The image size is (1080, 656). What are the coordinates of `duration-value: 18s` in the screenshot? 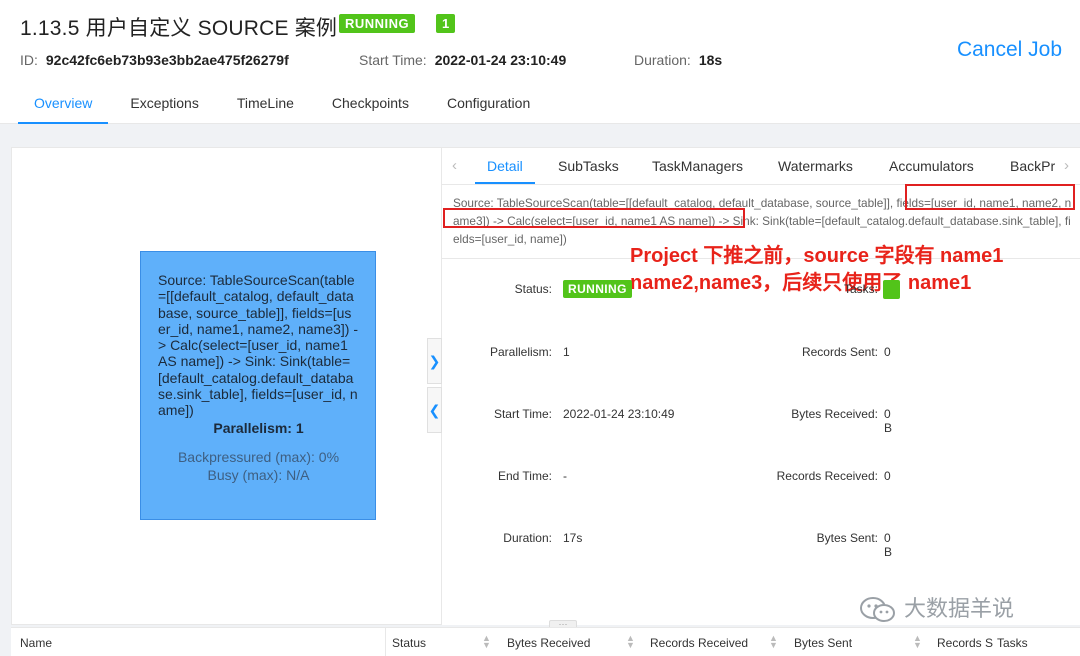 It's located at (710, 60).